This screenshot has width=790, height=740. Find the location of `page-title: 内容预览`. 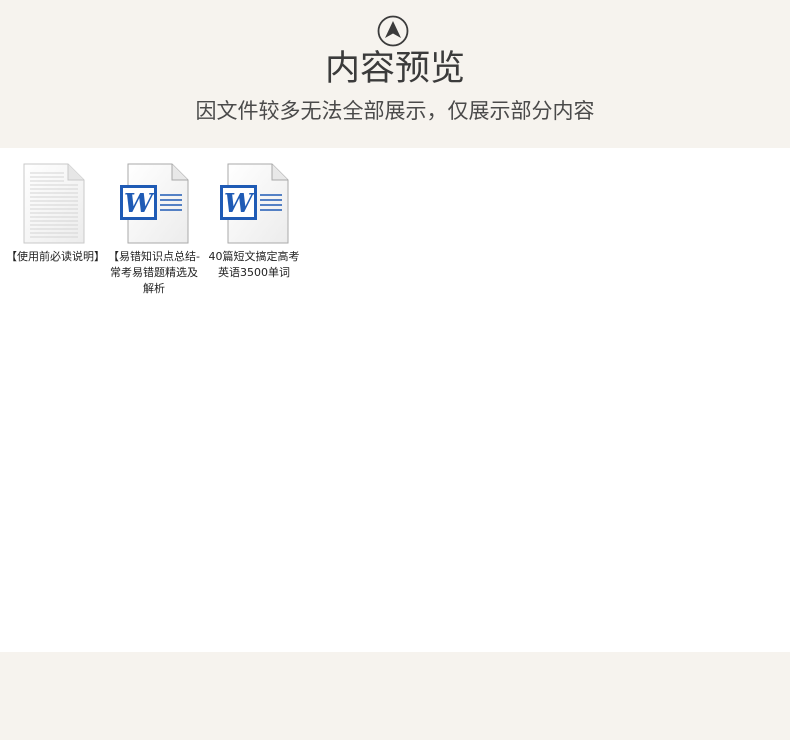

page-title: 内容预览 is located at coordinates (394, 69).